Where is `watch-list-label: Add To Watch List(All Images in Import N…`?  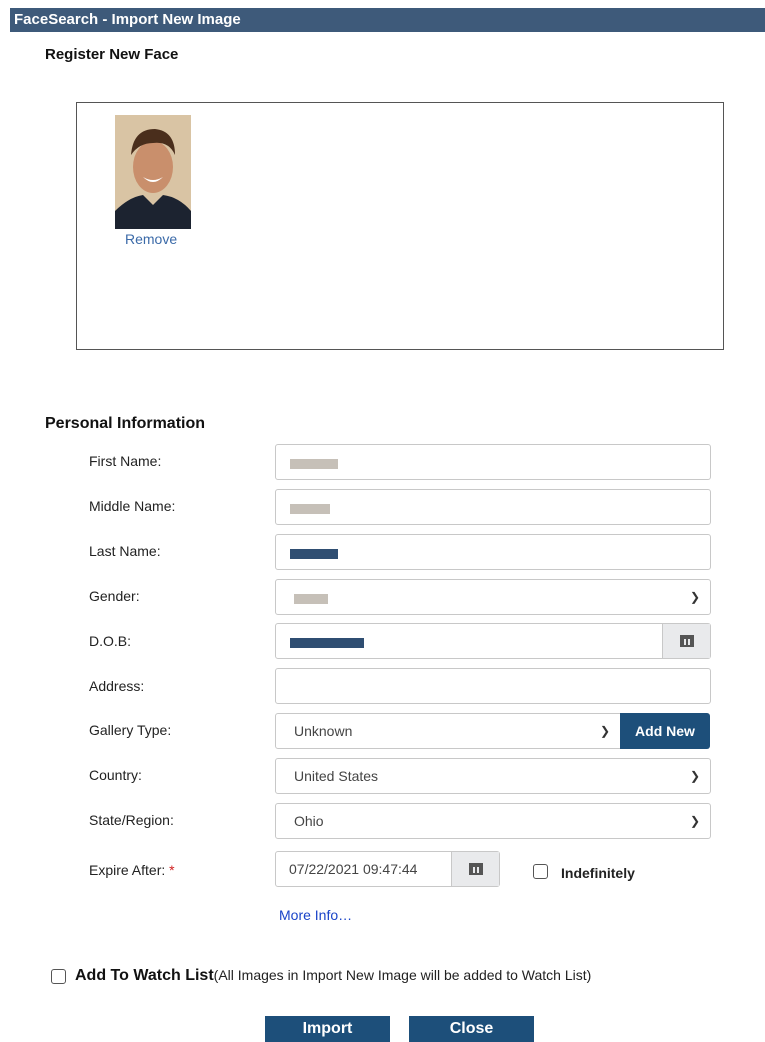 watch-list-label: Add To Watch List(All Images in Import N… is located at coordinates (333, 976).